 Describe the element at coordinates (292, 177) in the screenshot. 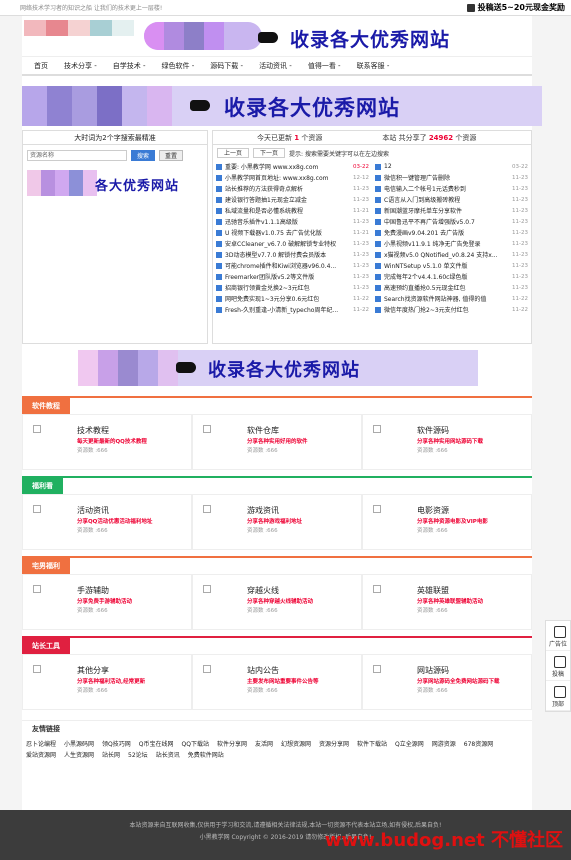

I see `list-item: 小黑教学网首页地址: www.xx8g.com 12-12` at that location.